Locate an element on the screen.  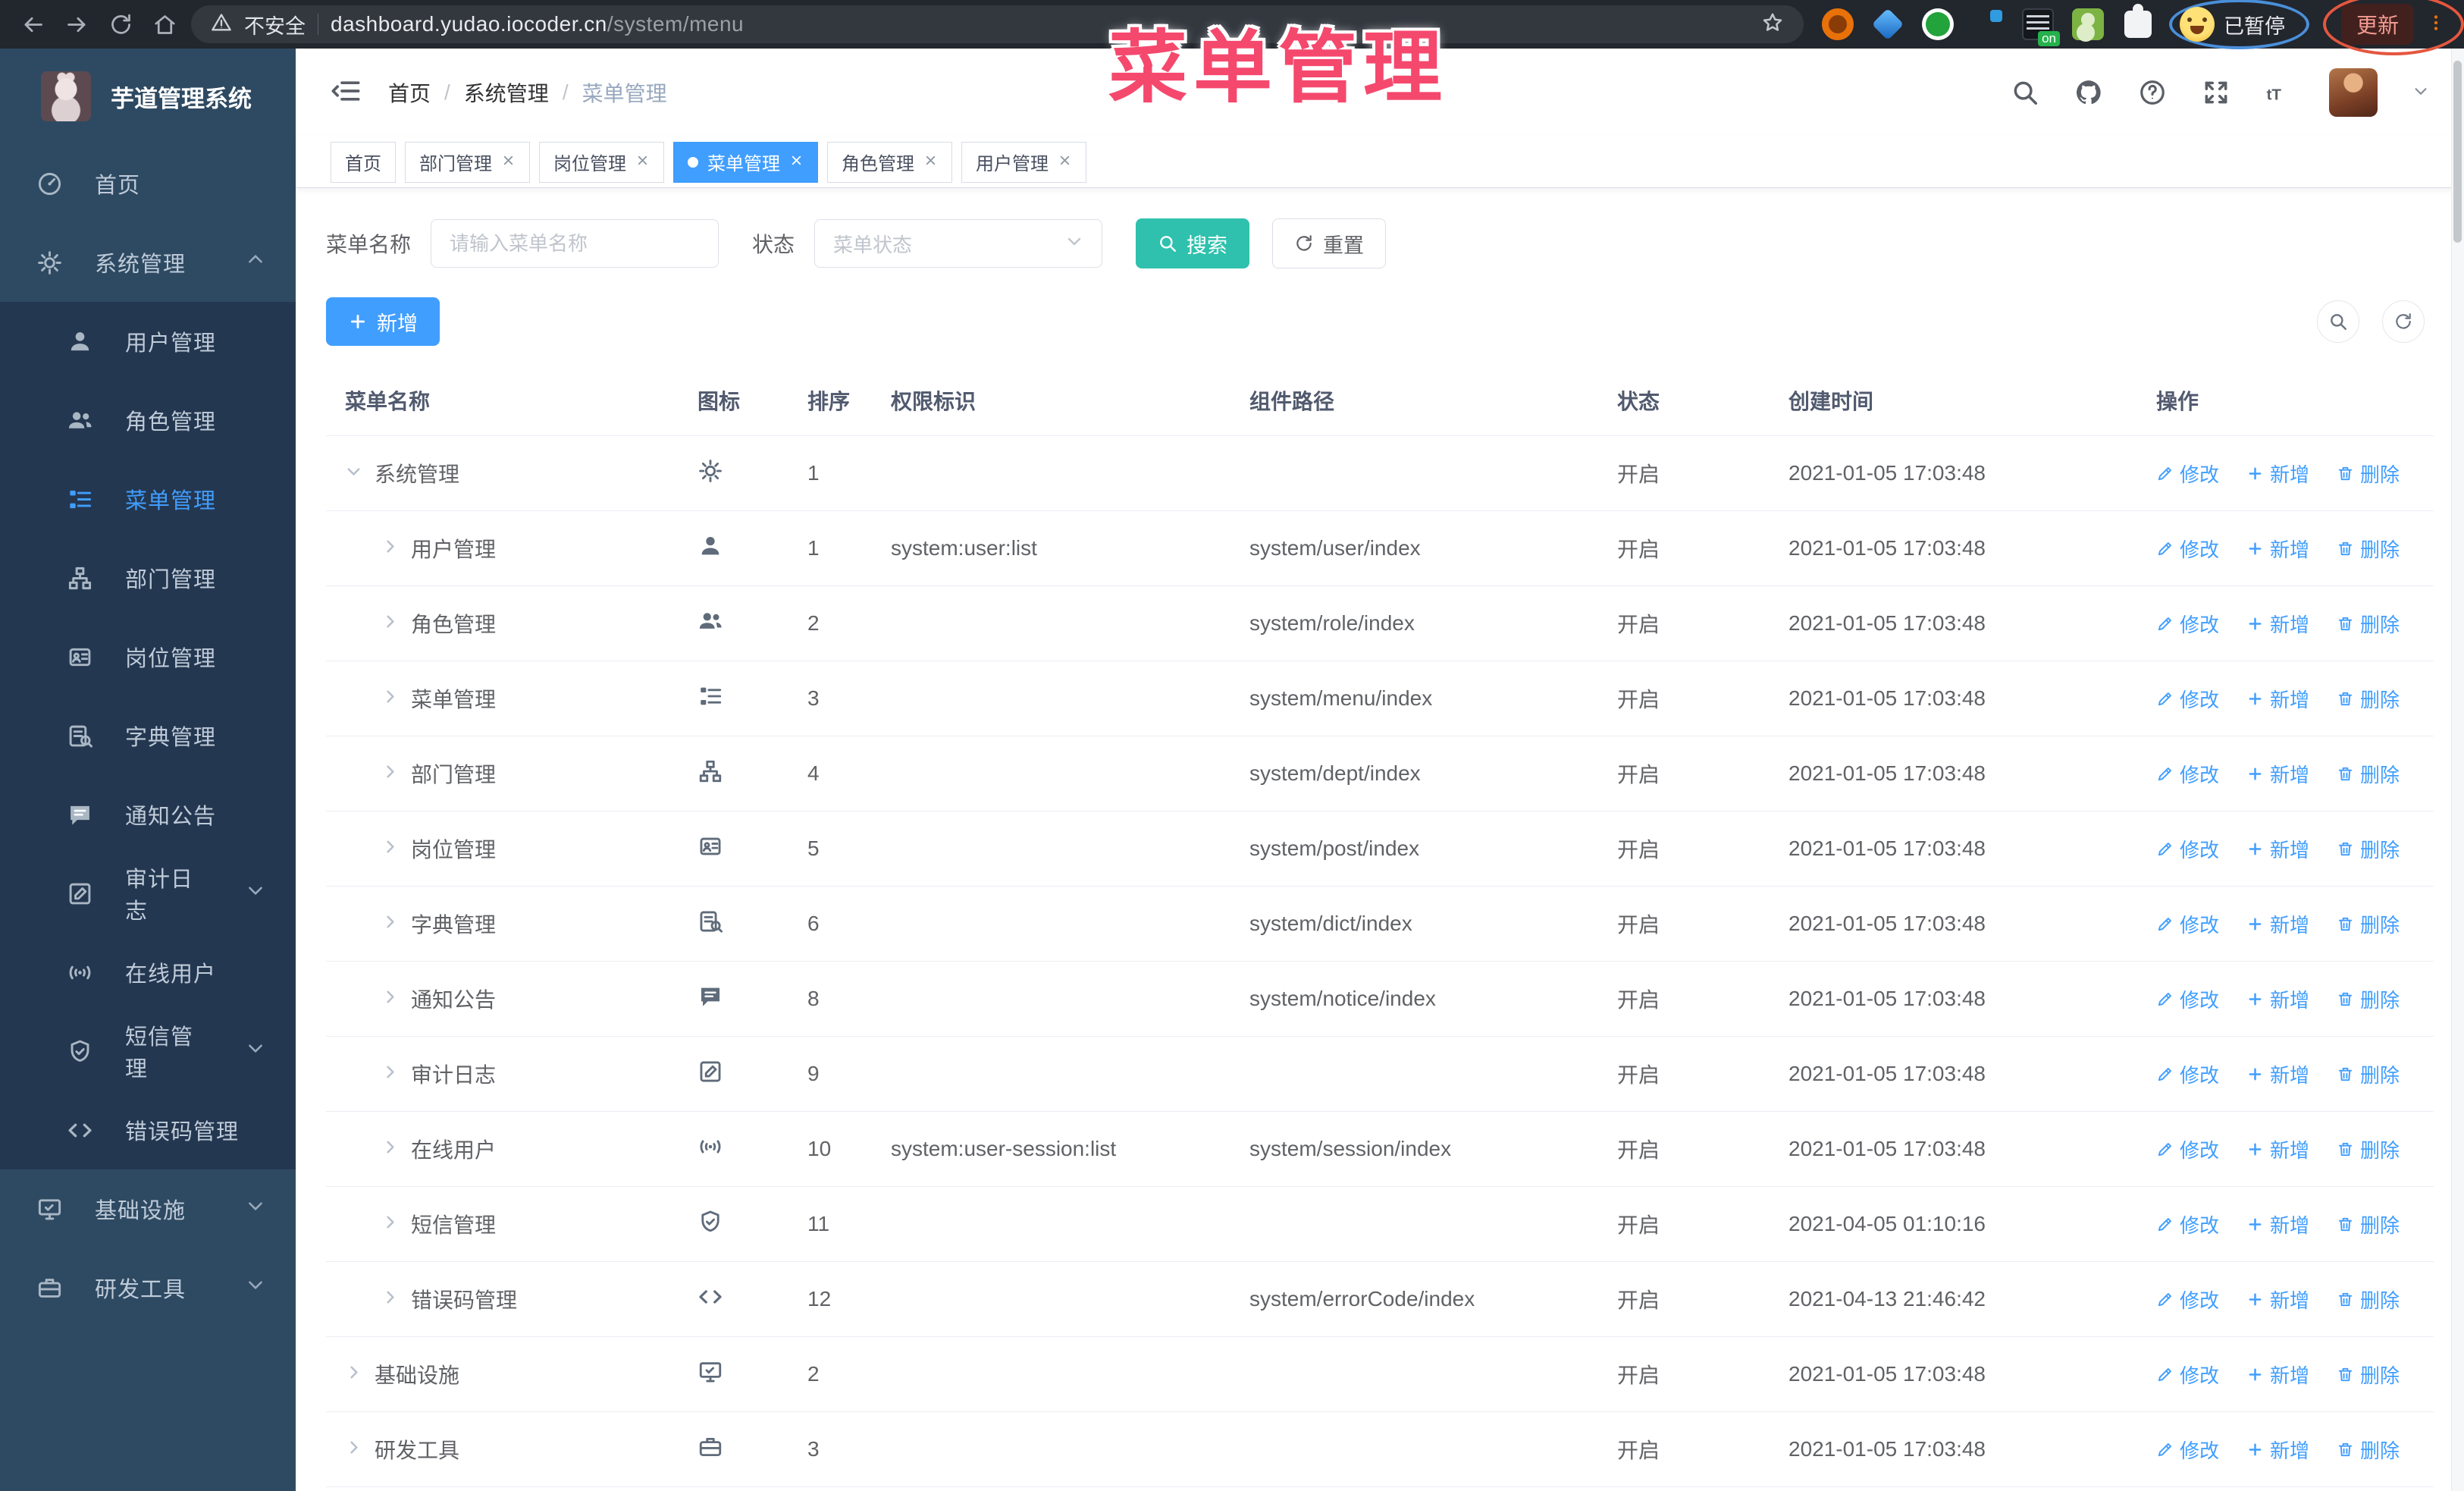
menu-name-input is located at coordinates (575, 243).